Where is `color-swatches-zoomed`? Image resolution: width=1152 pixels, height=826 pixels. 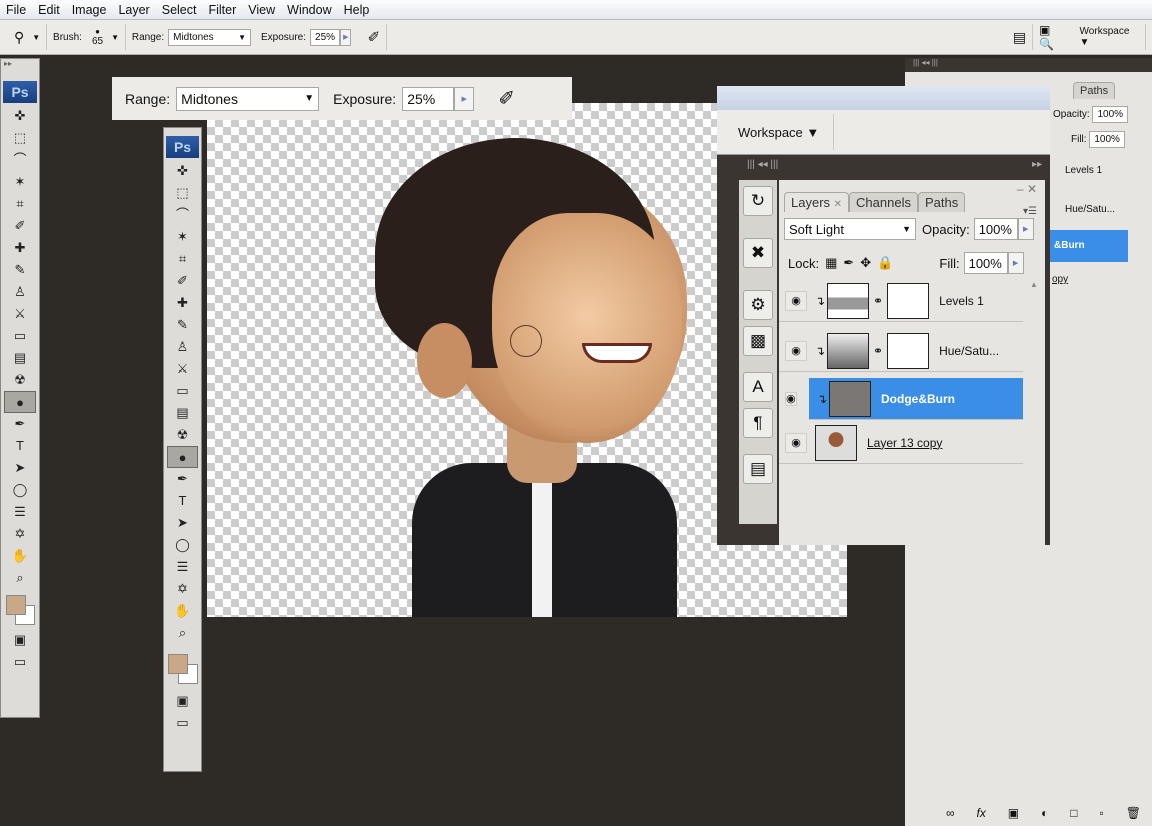 color-swatches-zoomed is located at coordinates (182, 667).